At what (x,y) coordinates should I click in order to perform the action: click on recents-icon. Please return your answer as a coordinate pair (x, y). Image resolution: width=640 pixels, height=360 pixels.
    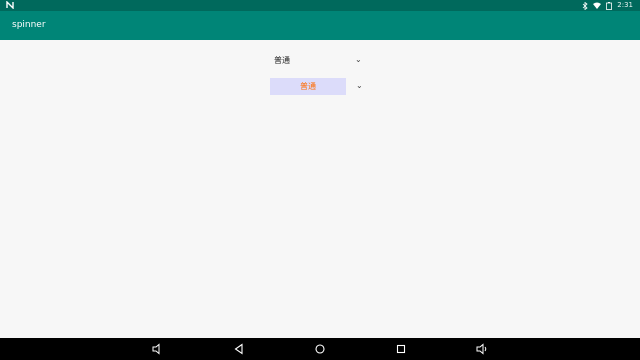
    Looking at the image, I should click on (401, 349).